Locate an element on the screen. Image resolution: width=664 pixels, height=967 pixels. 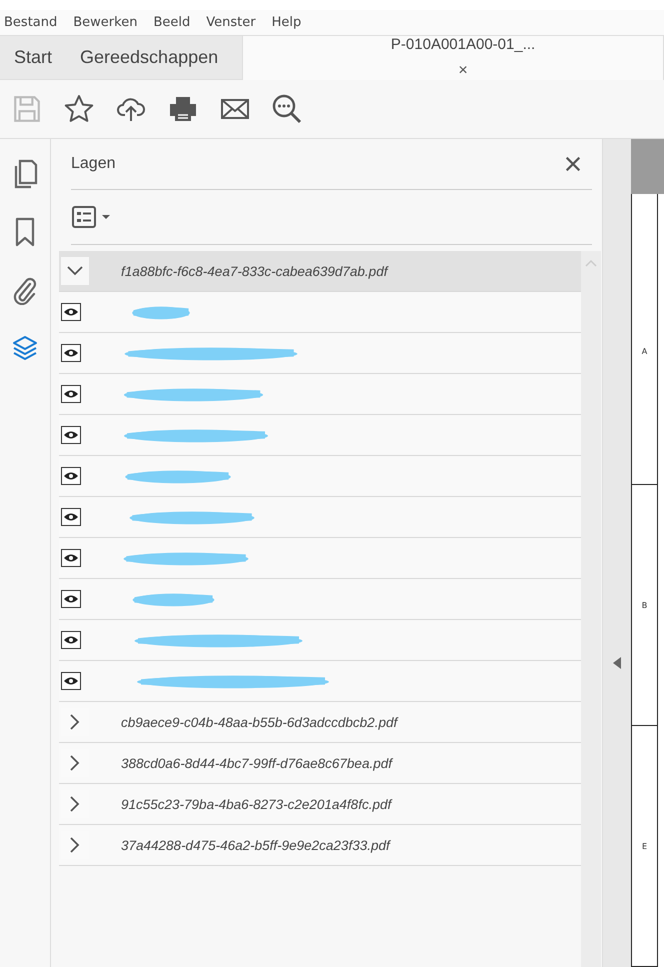
close-tab-button: × is located at coordinates (463, 71).